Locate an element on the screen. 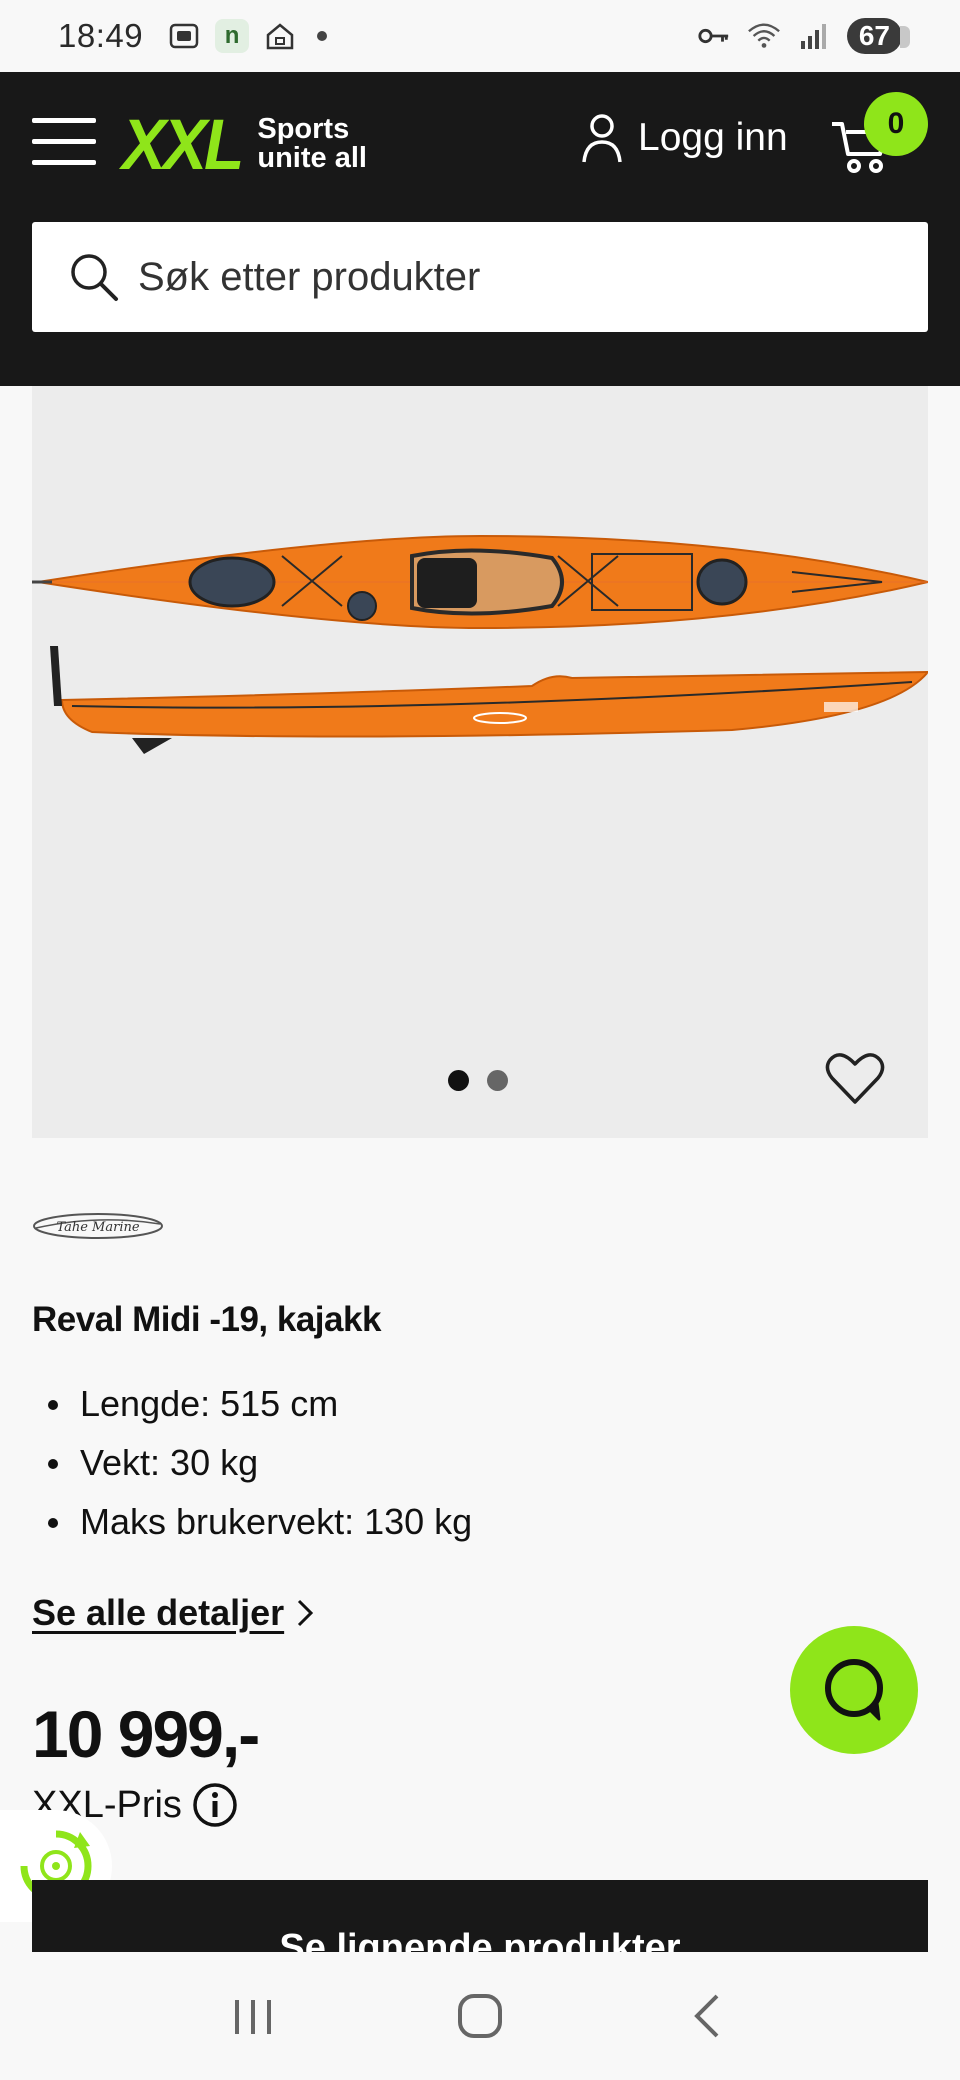 The height and width of the screenshot is (2080, 960). login-label: Logg inn is located at coordinates (713, 137).